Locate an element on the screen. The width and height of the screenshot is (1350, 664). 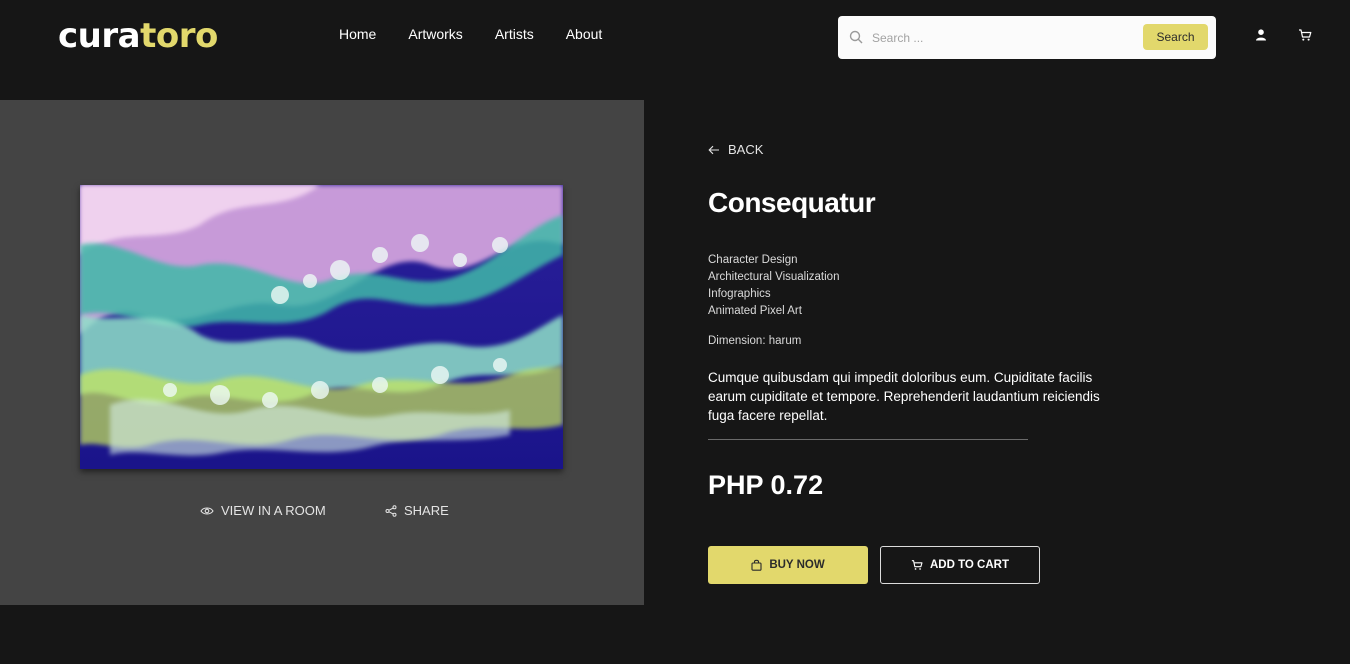
nav-artists: Artists is located at coordinates (514, 34).